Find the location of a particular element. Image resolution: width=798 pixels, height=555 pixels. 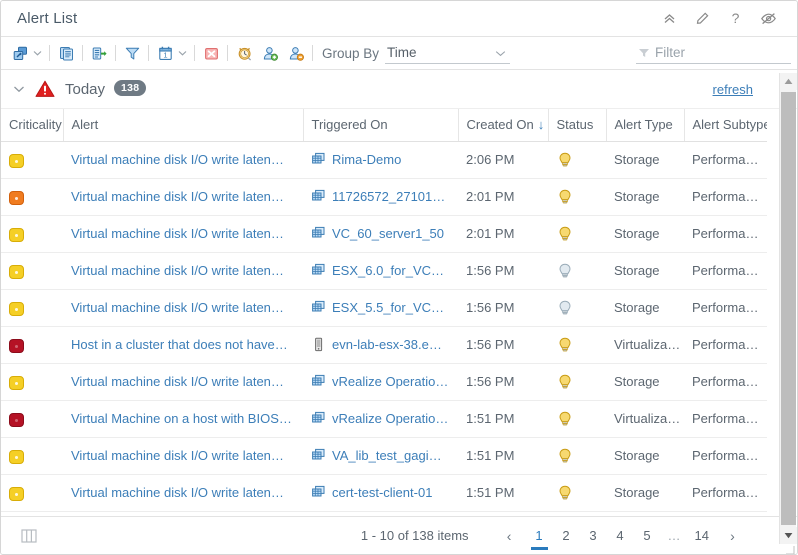

column-header-status: Status is located at coordinates (577, 125).